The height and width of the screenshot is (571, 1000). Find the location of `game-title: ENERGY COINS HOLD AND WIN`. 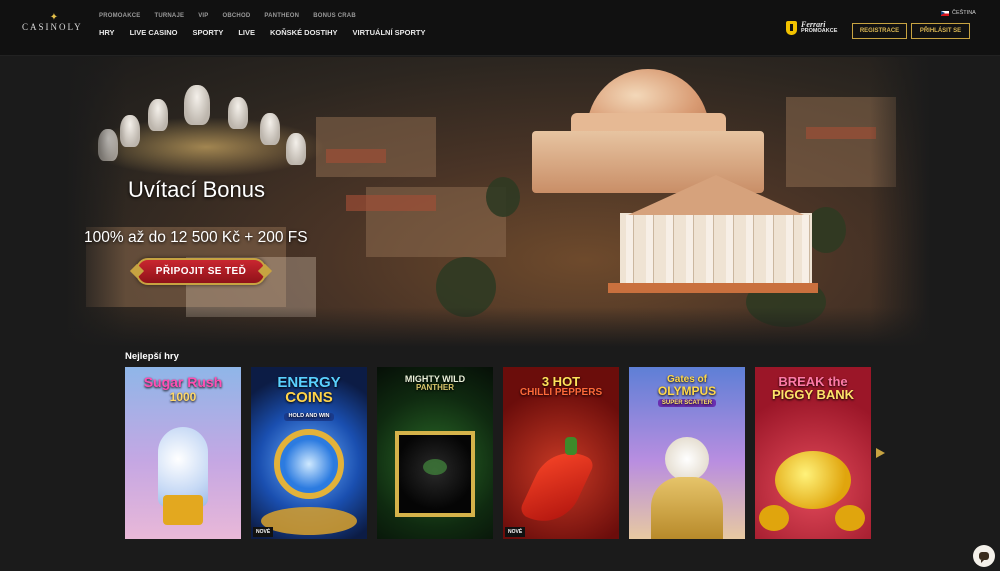

game-title: ENERGY COINS HOLD AND WIN is located at coordinates (309, 398).